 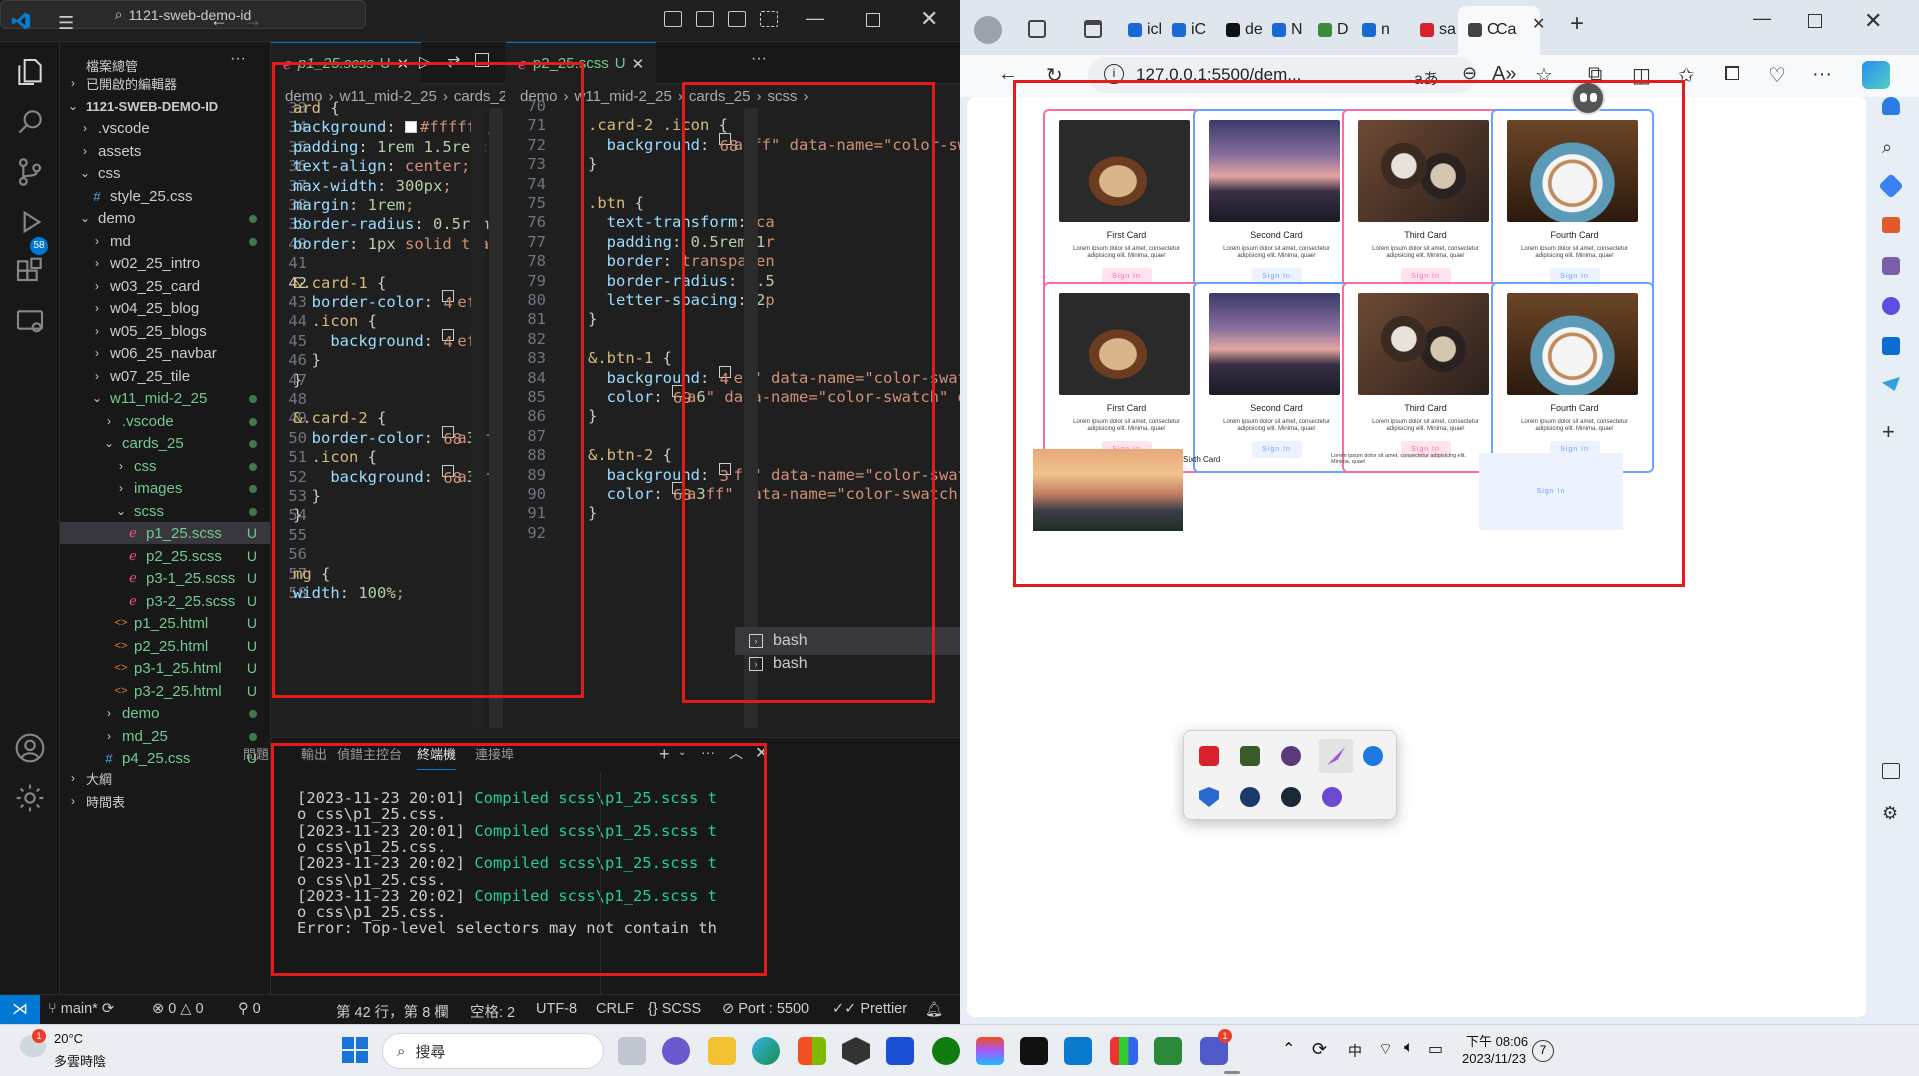 I want to click on terminal-instance: › bash, so click(x=847, y=664).